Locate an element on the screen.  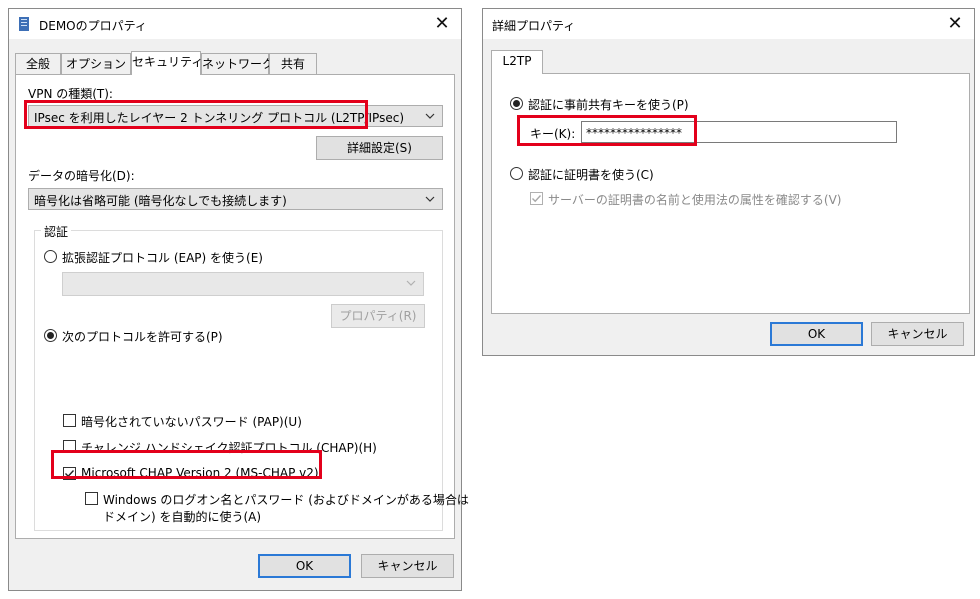
key-label: キー(K): is located at coordinates (553, 134).